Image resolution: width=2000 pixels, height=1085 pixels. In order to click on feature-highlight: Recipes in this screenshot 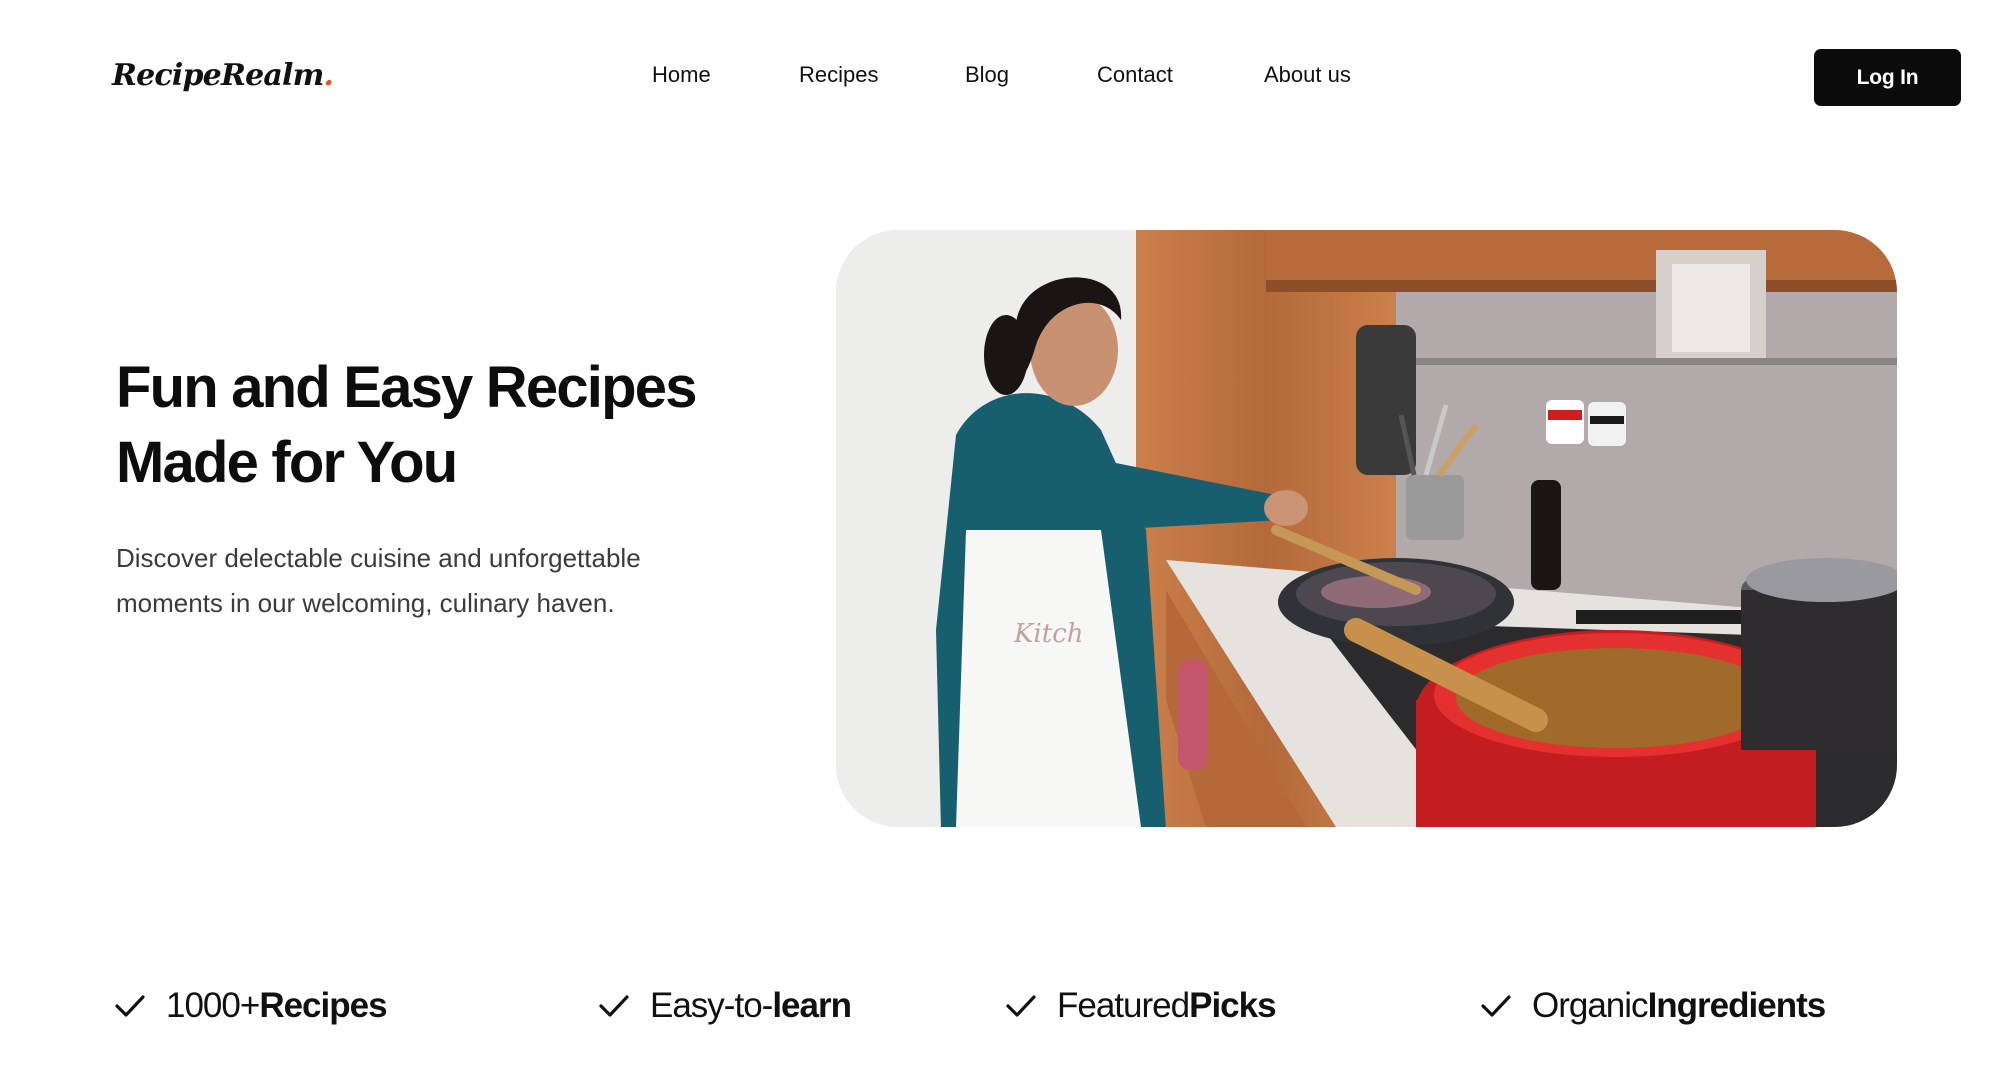, I will do `click(323, 1005)`.